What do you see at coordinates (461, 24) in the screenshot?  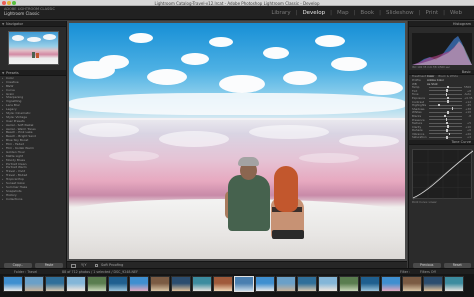 I see `histogram-title: Histogram` at bounding box center [461, 24].